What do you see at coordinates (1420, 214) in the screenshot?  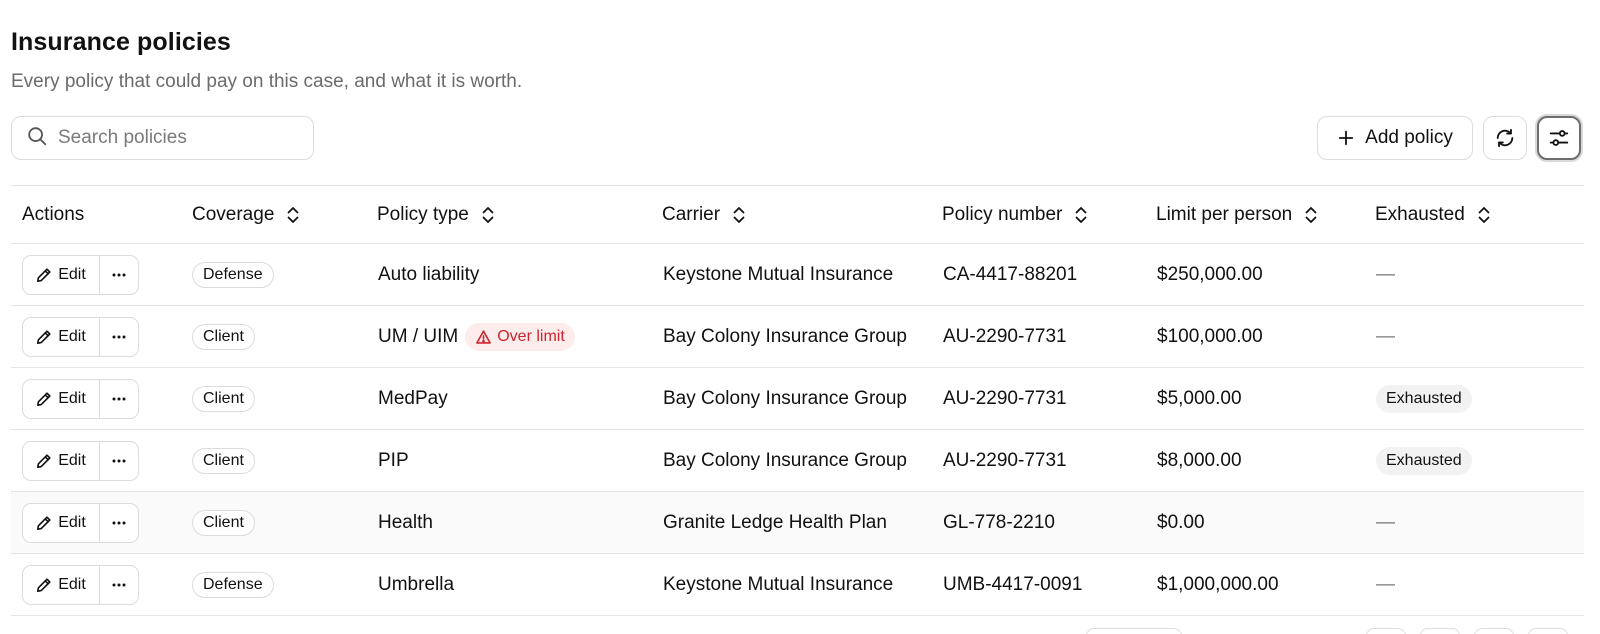 I see `column-label: Exhausted` at bounding box center [1420, 214].